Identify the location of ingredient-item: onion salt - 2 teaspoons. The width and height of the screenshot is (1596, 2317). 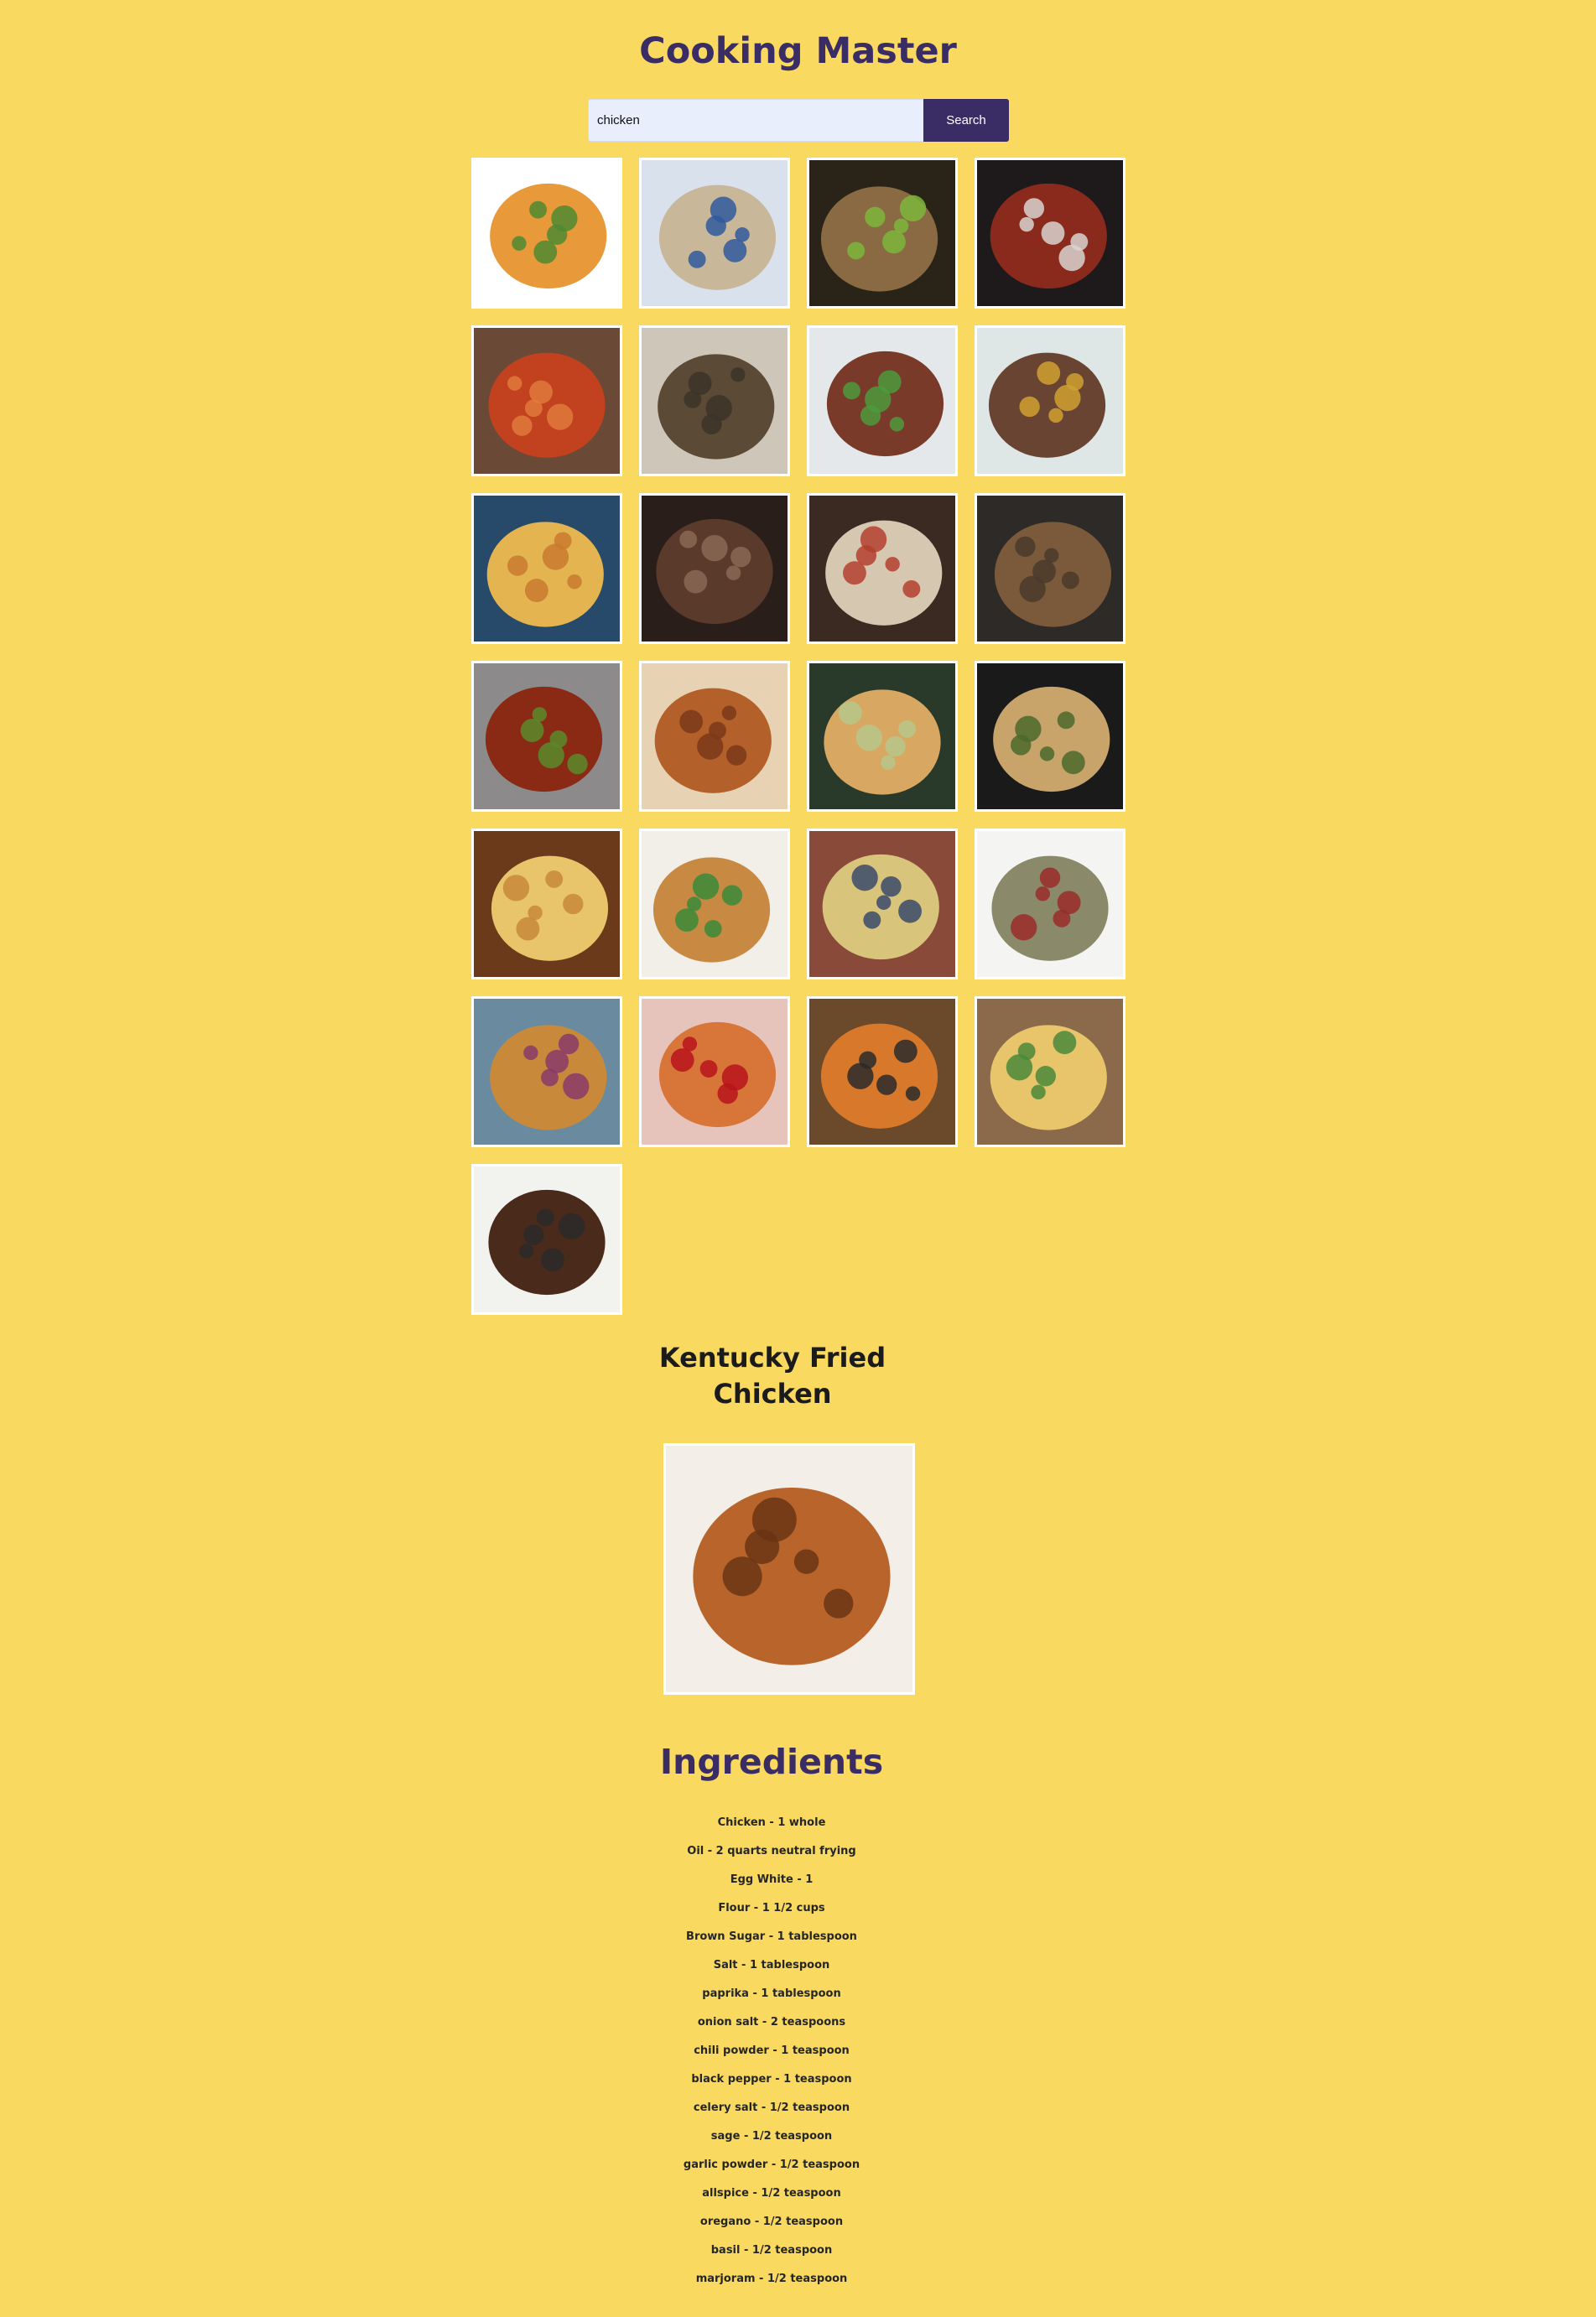
(771, 2022).